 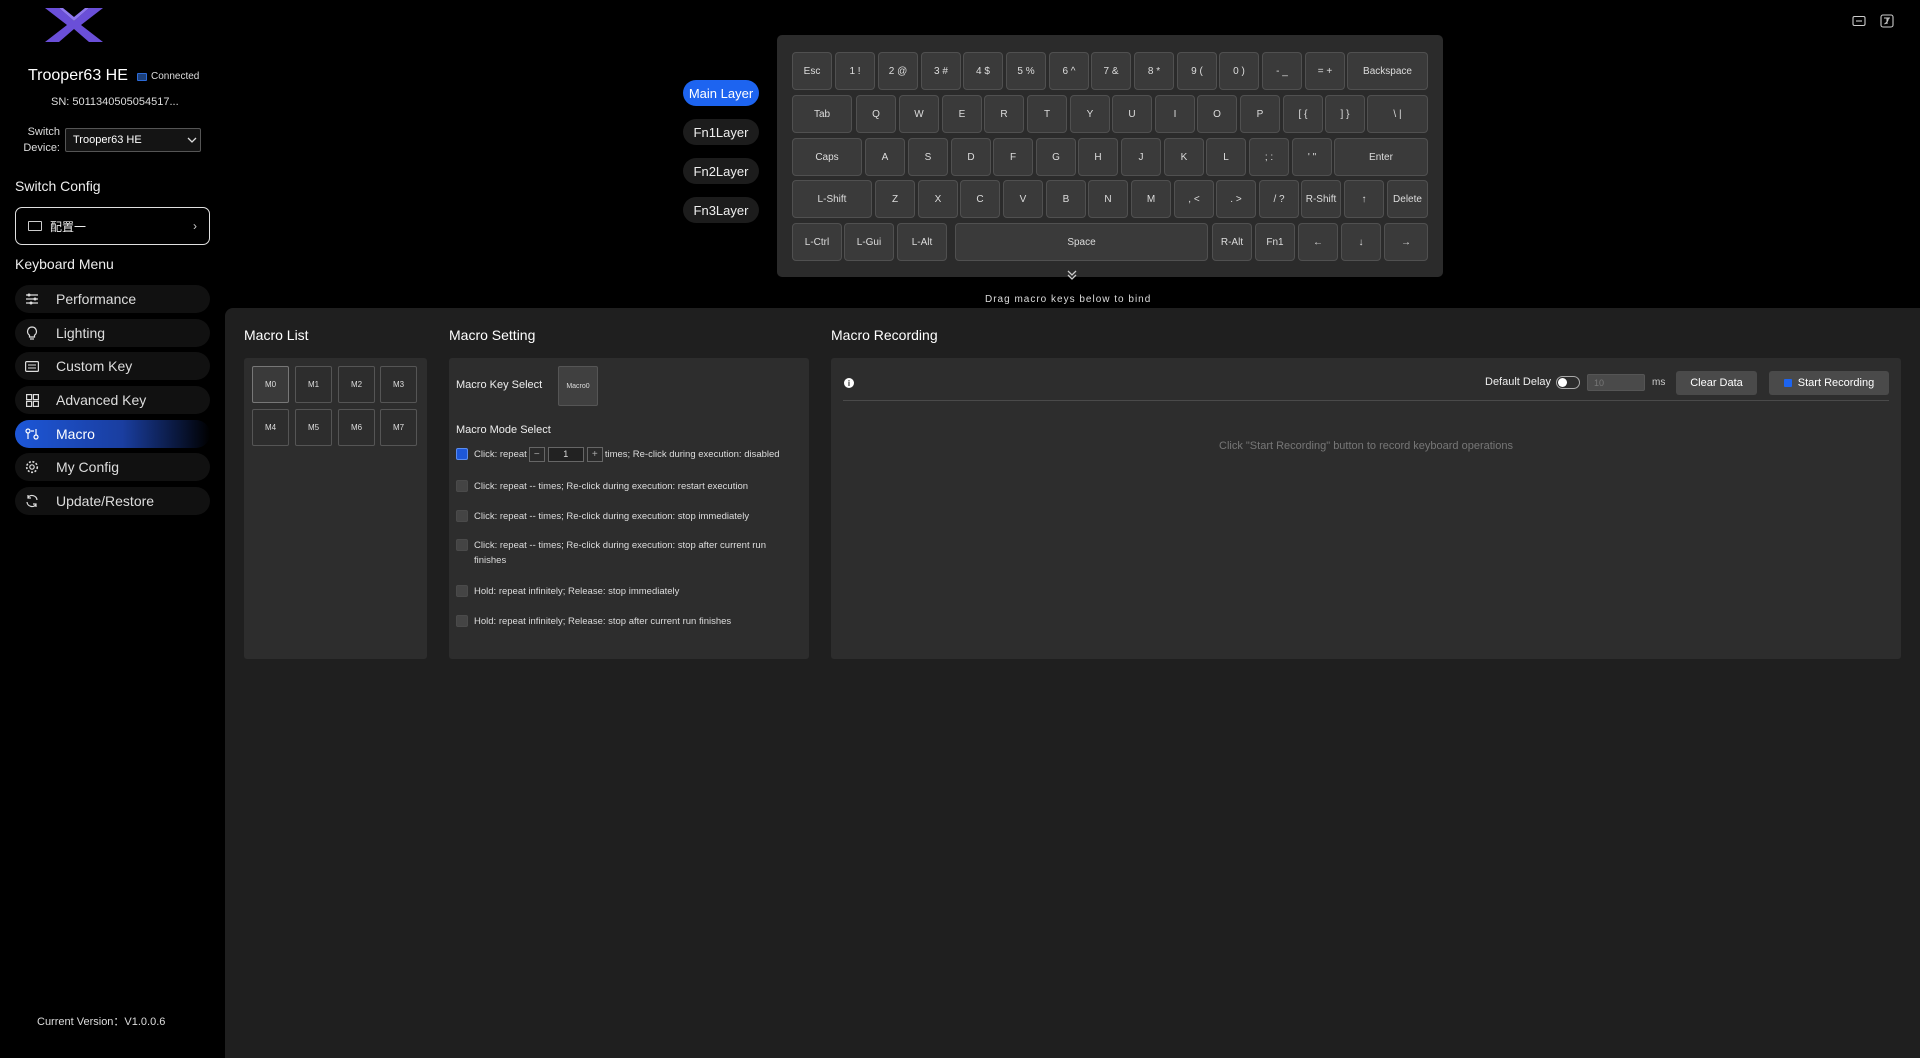 I want to click on key-0-9: 9 (, so click(x=1197, y=71).